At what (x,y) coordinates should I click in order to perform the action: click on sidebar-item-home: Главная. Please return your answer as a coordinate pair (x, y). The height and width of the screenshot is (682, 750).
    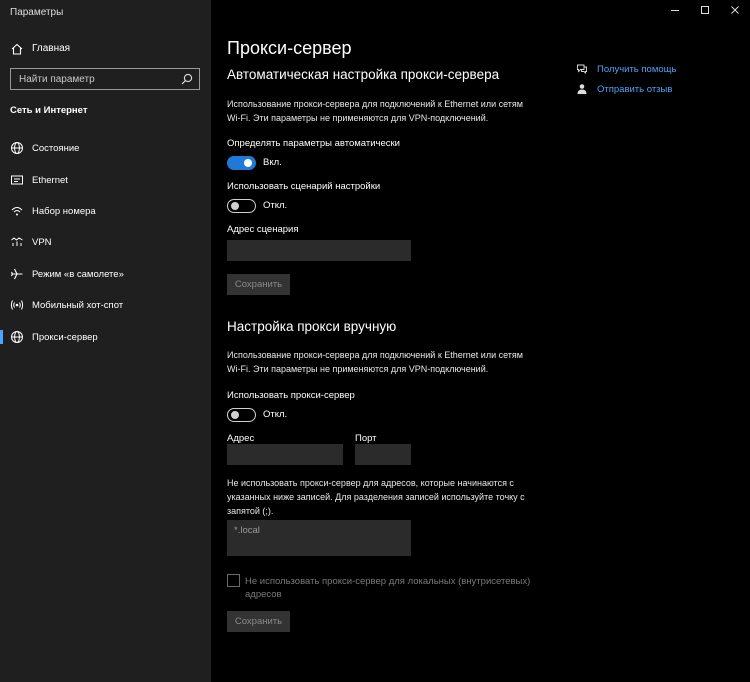
    Looking at the image, I should click on (105, 49).